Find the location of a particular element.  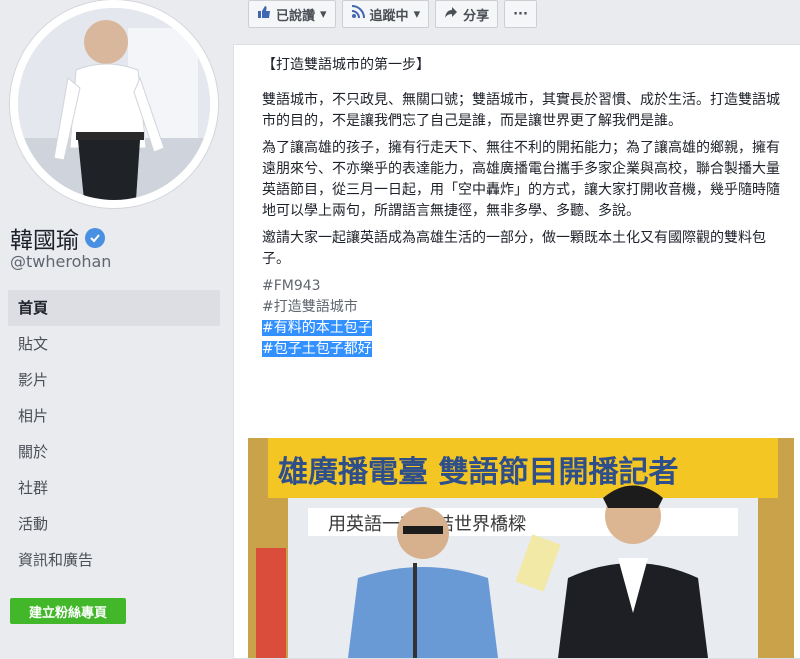

nav-item-home: 首頁 is located at coordinates (114, 308).